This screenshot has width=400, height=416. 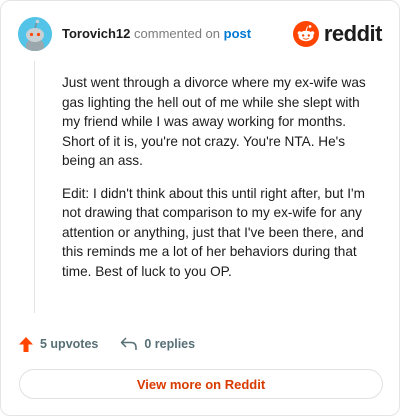 I want to click on username-link: Torovich12, so click(x=96, y=33).